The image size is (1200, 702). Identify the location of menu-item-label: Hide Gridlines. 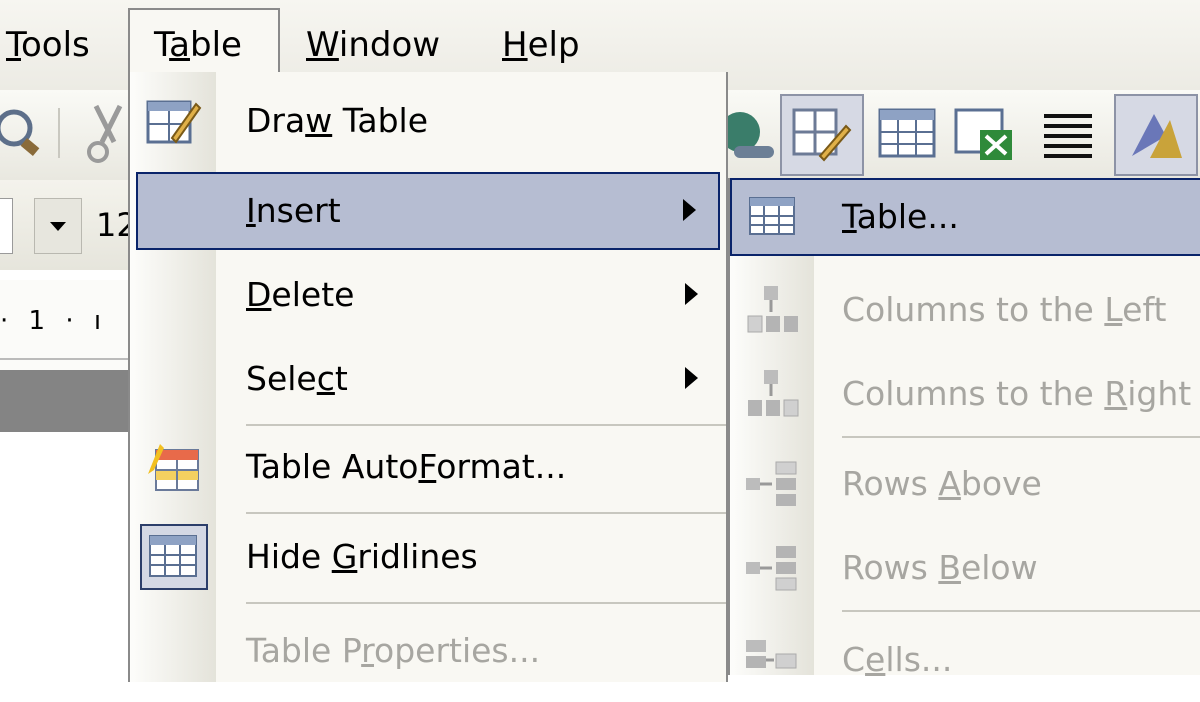
(362, 556).